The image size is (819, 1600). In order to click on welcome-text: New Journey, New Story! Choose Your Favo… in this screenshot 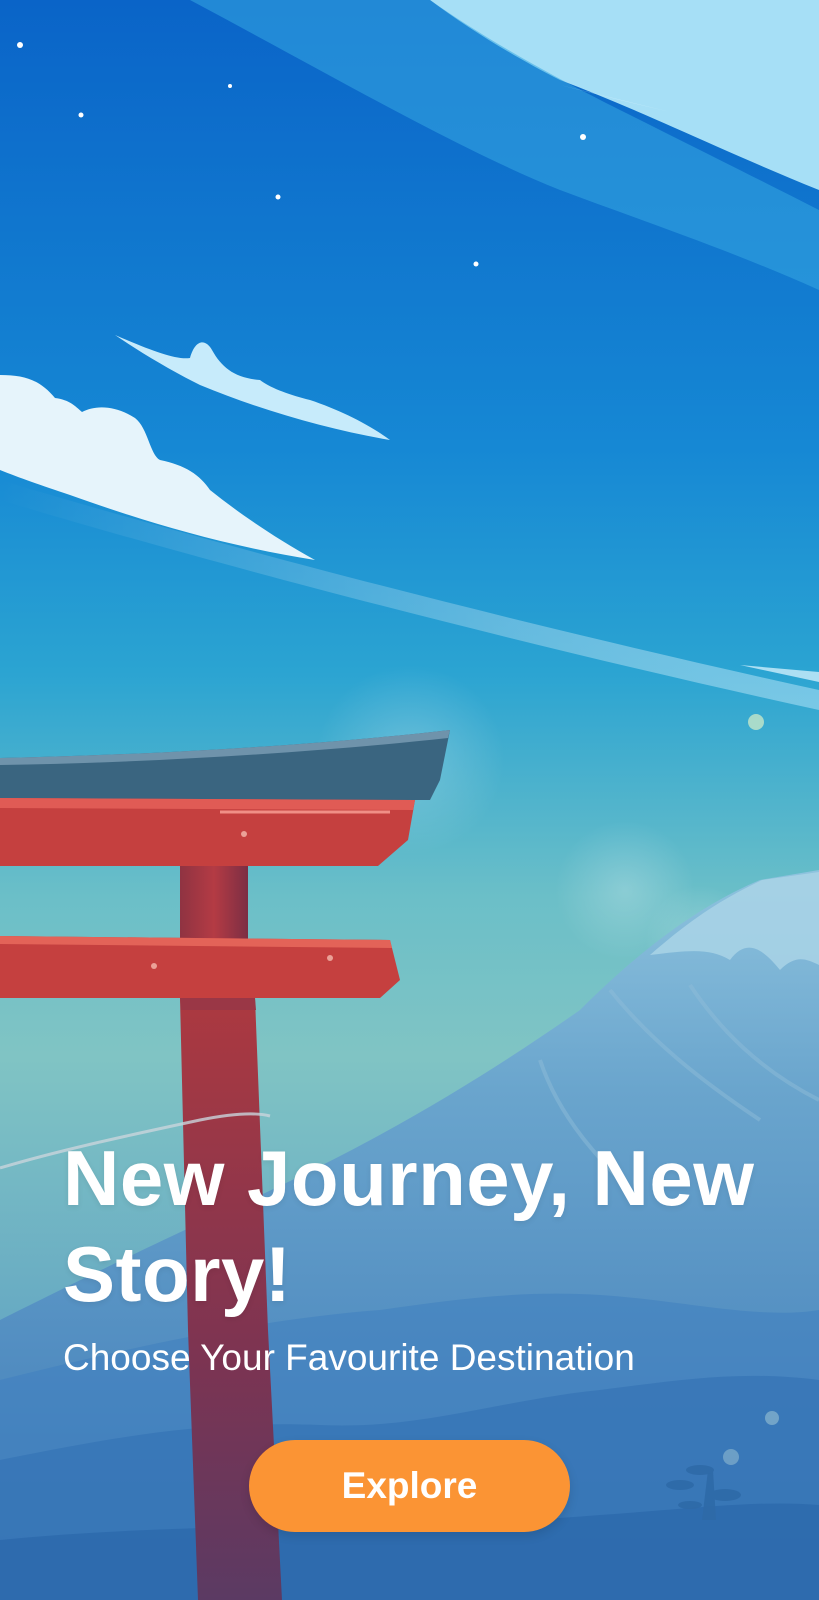, I will do `click(433, 1255)`.